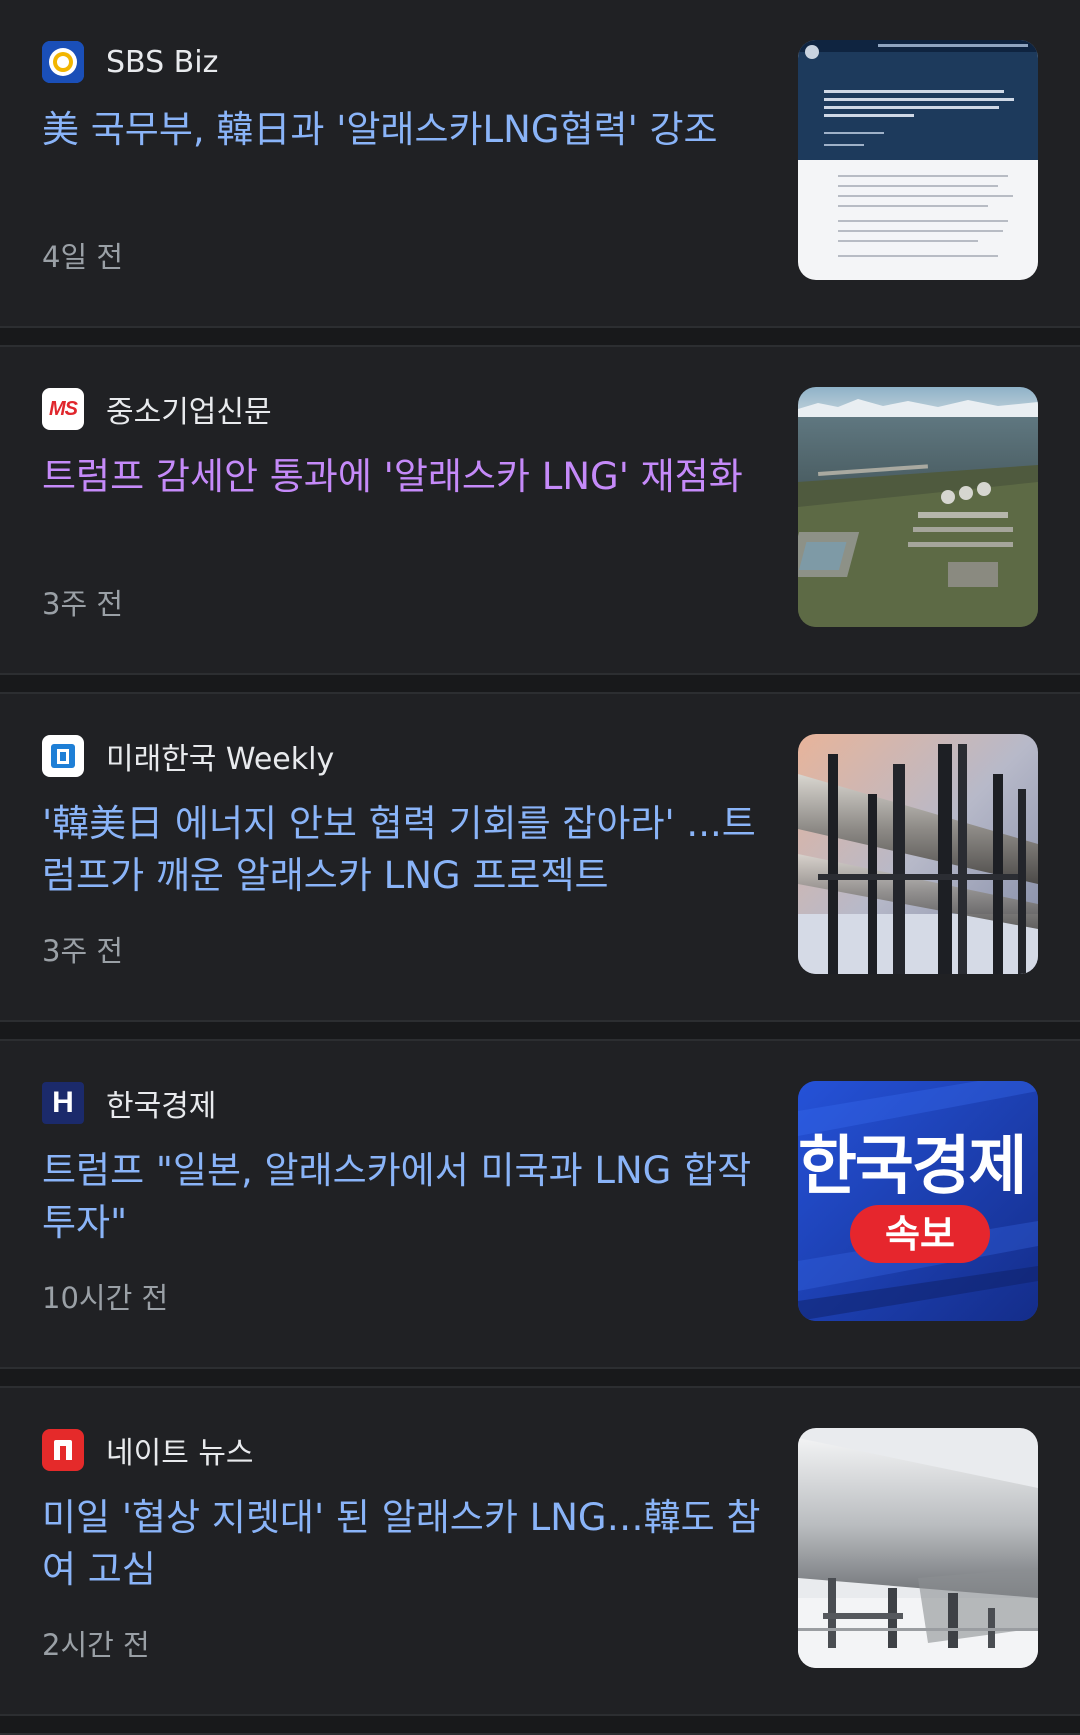 This screenshot has width=1080, height=1735. Describe the element at coordinates (402, 1103) in the screenshot. I see `source-row: H 한국경제` at that location.